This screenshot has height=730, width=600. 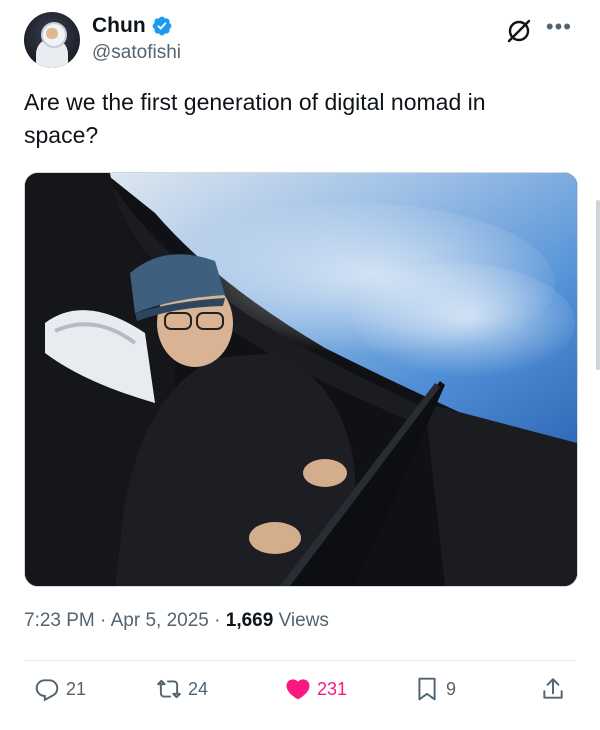 I want to click on views-count: 1,669, so click(x=249, y=620).